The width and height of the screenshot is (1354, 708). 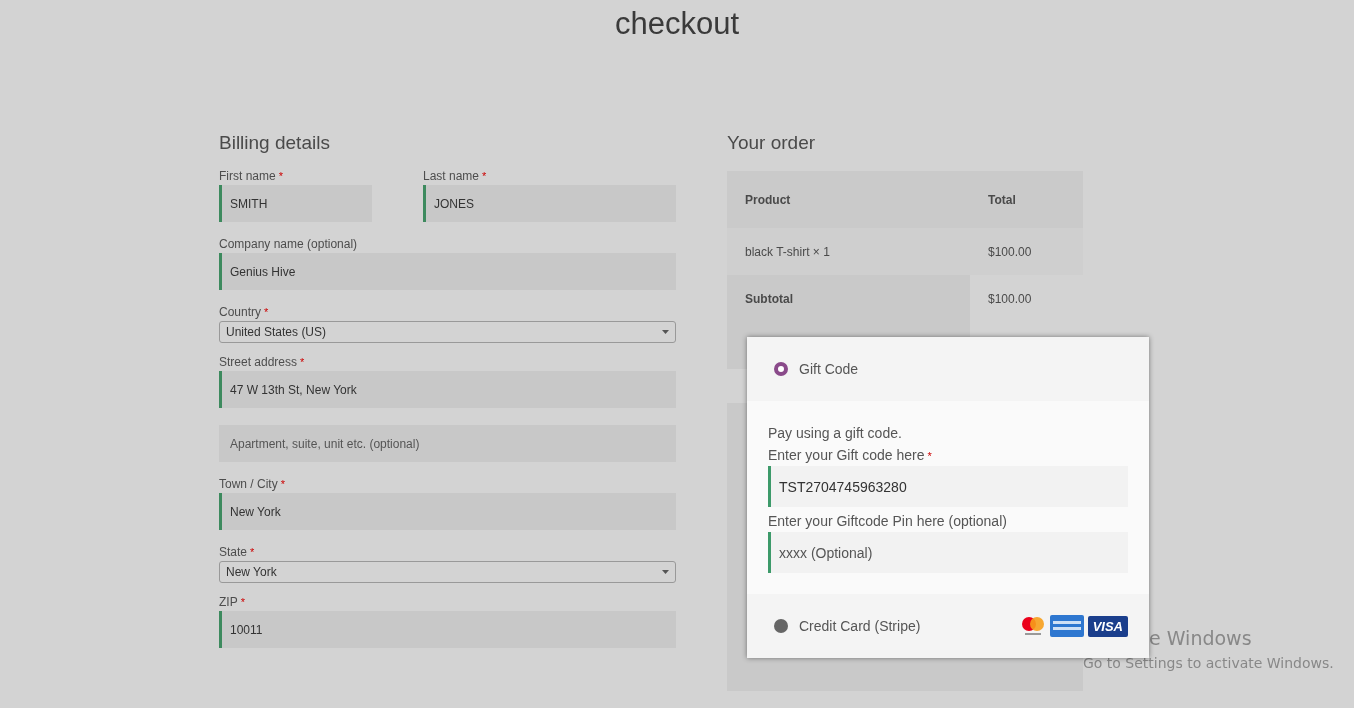 I want to click on field-label: First name, so click(x=247, y=176).